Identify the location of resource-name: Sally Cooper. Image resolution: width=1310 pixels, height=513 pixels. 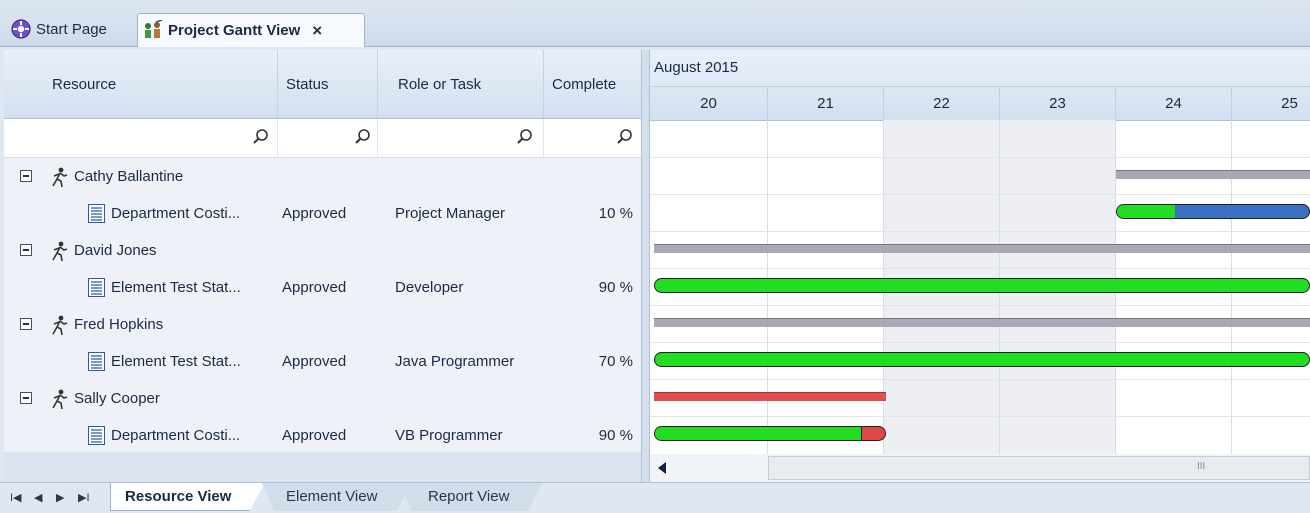
(117, 398).